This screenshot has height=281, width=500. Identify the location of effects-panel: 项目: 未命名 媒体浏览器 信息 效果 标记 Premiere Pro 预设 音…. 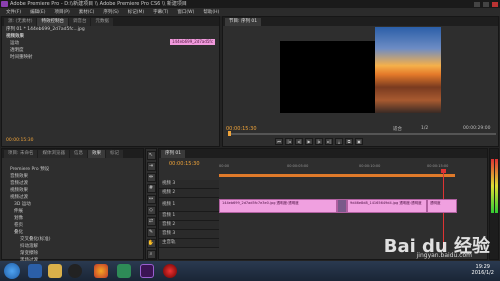
(72, 205).